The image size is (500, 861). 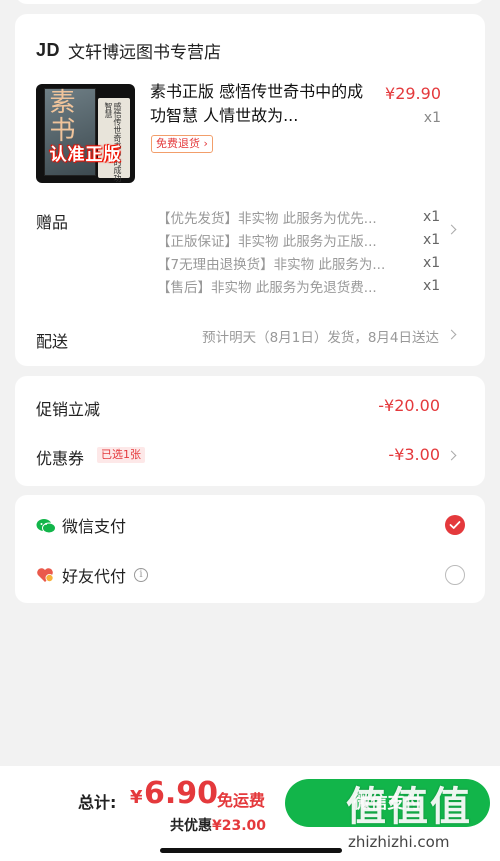 What do you see at coordinates (455, 525) in the screenshot?
I see `wechat-pay-radio-checked` at bounding box center [455, 525].